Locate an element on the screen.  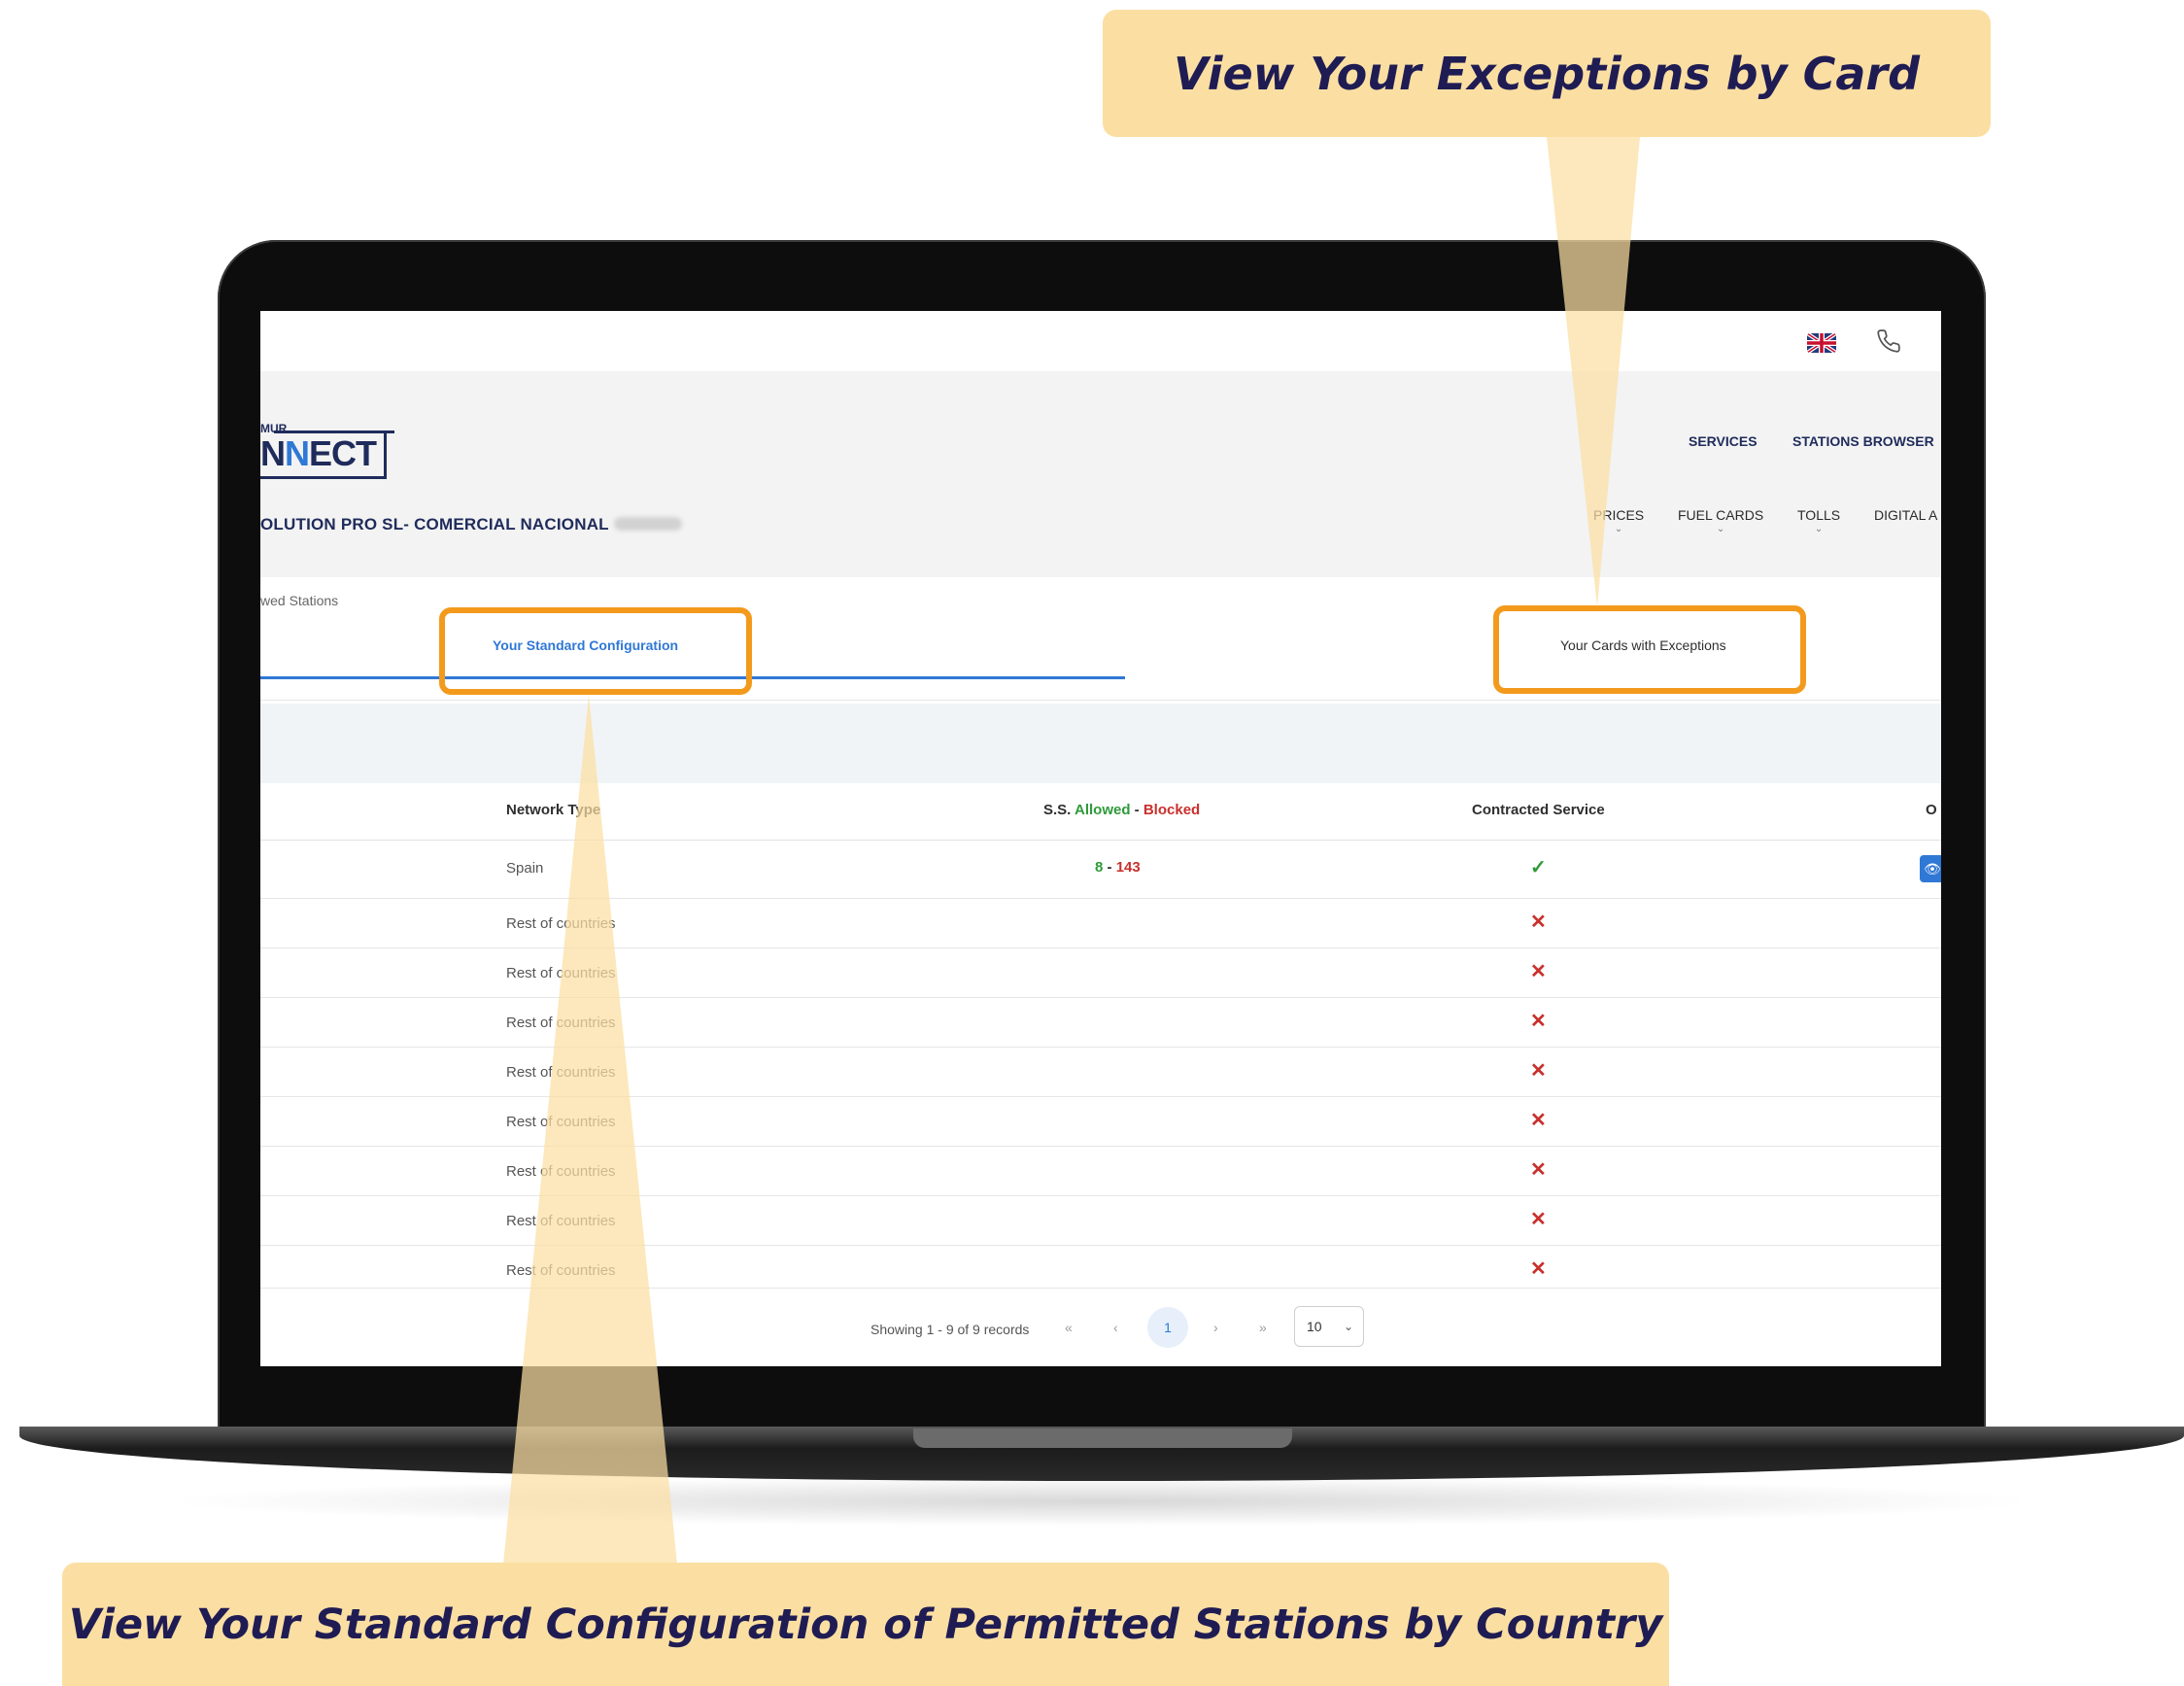
column-contracted-service: Contracted Service is located at coordinates (1538, 810).